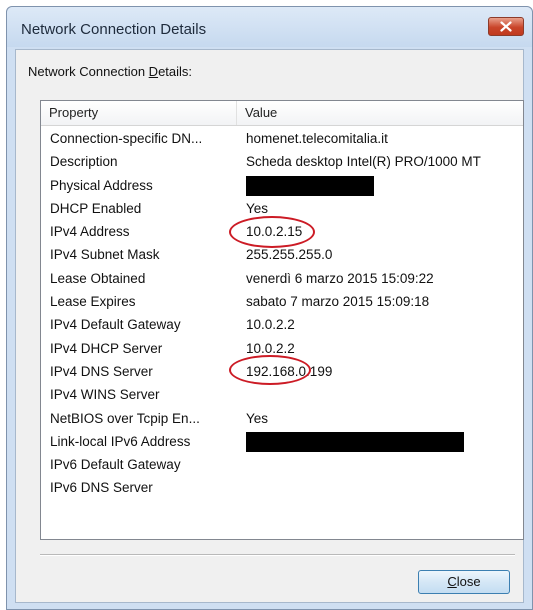 The image size is (533, 610). Describe the element at coordinates (115, 325) in the screenshot. I see `property-cell: IPv4 Default Gateway` at that location.